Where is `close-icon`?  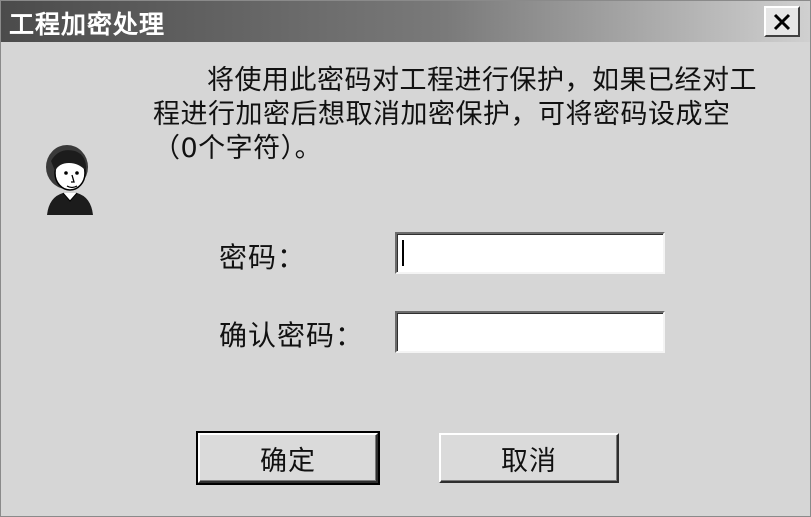 close-icon is located at coordinates (782, 21).